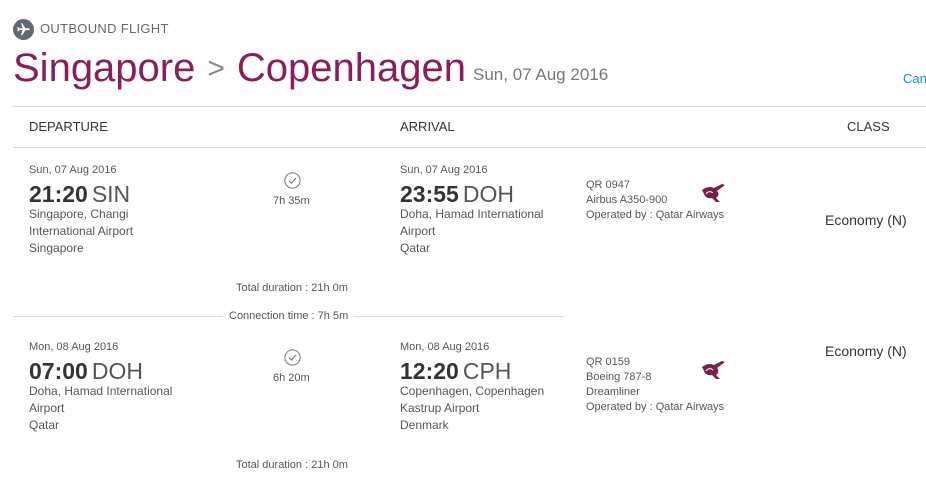 The image size is (926, 481). What do you see at coordinates (487, 371) in the screenshot?
I see `arrival-airport-code: CPH` at bounding box center [487, 371].